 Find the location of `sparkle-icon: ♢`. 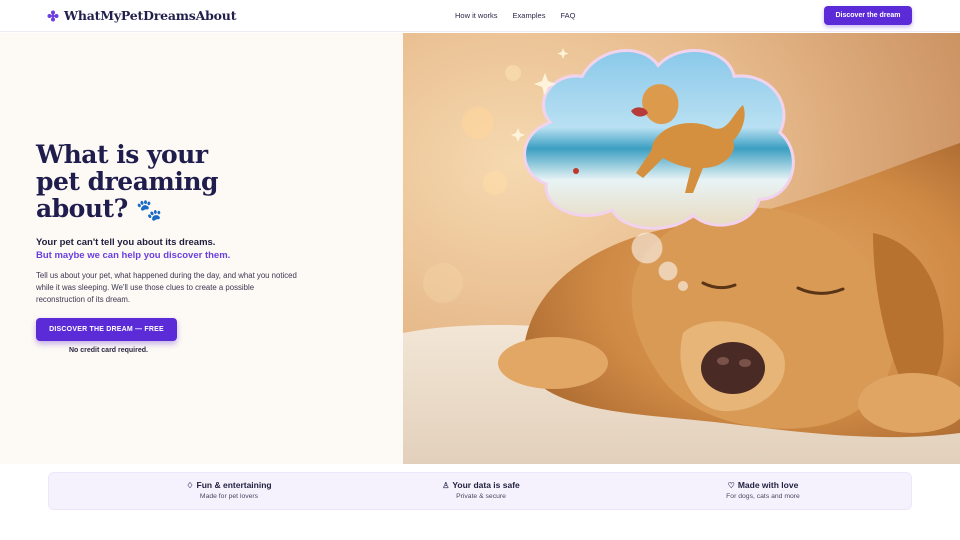

sparkle-icon: ♢ is located at coordinates (190, 485).